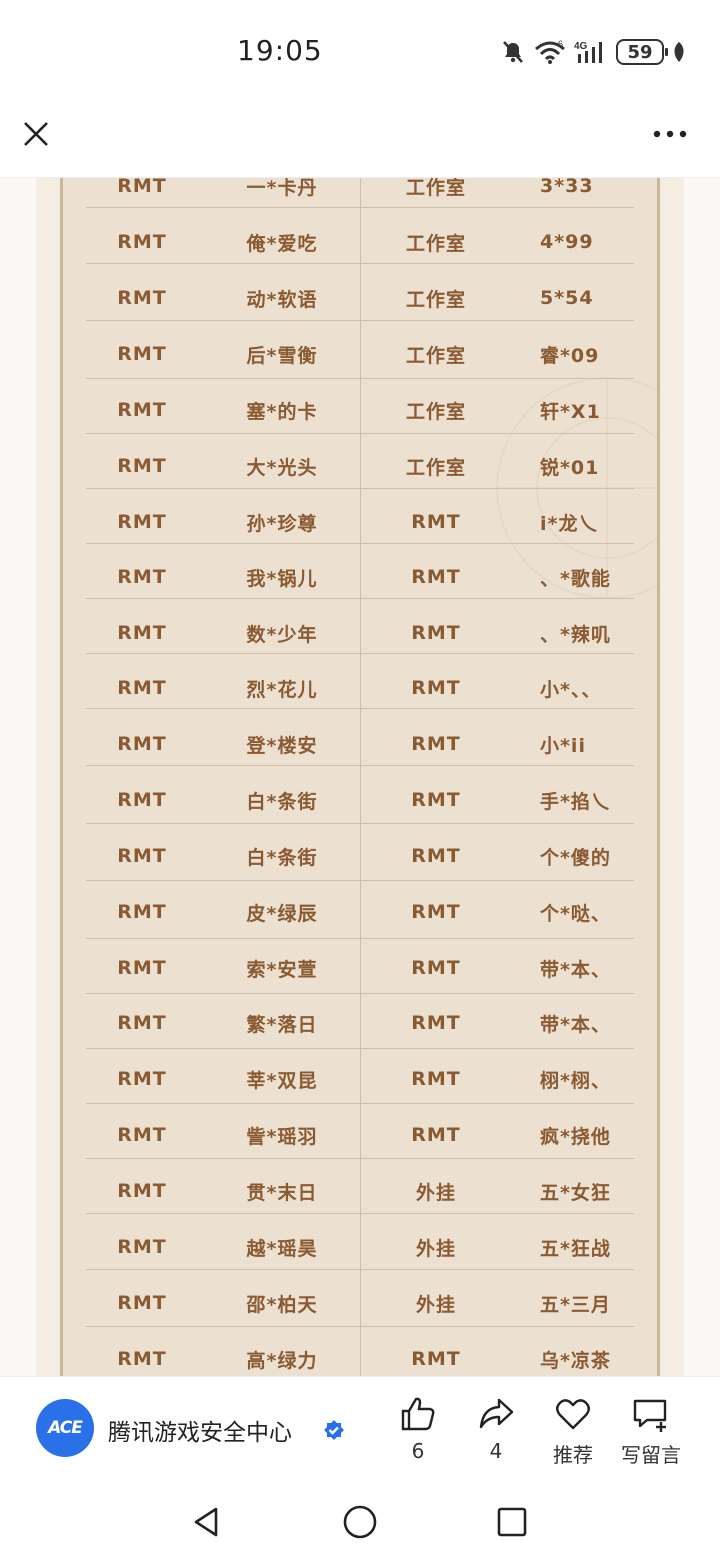 This screenshot has height=1560, width=720. What do you see at coordinates (679, 52) in the screenshot?
I see `leaf-icon` at bounding box center [679, 52].